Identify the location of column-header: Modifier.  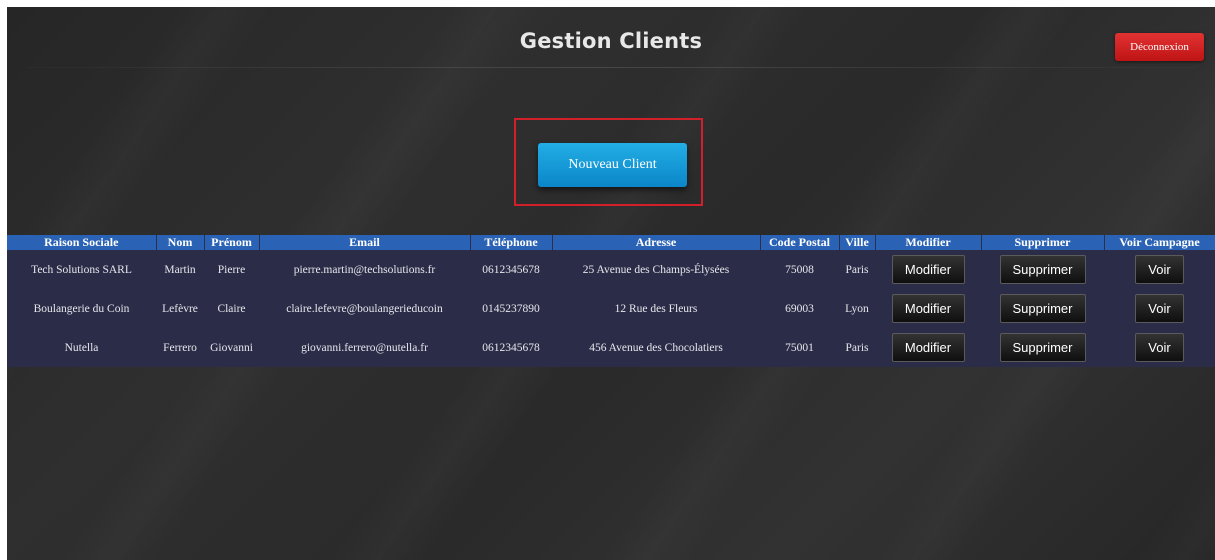
(928, 242).